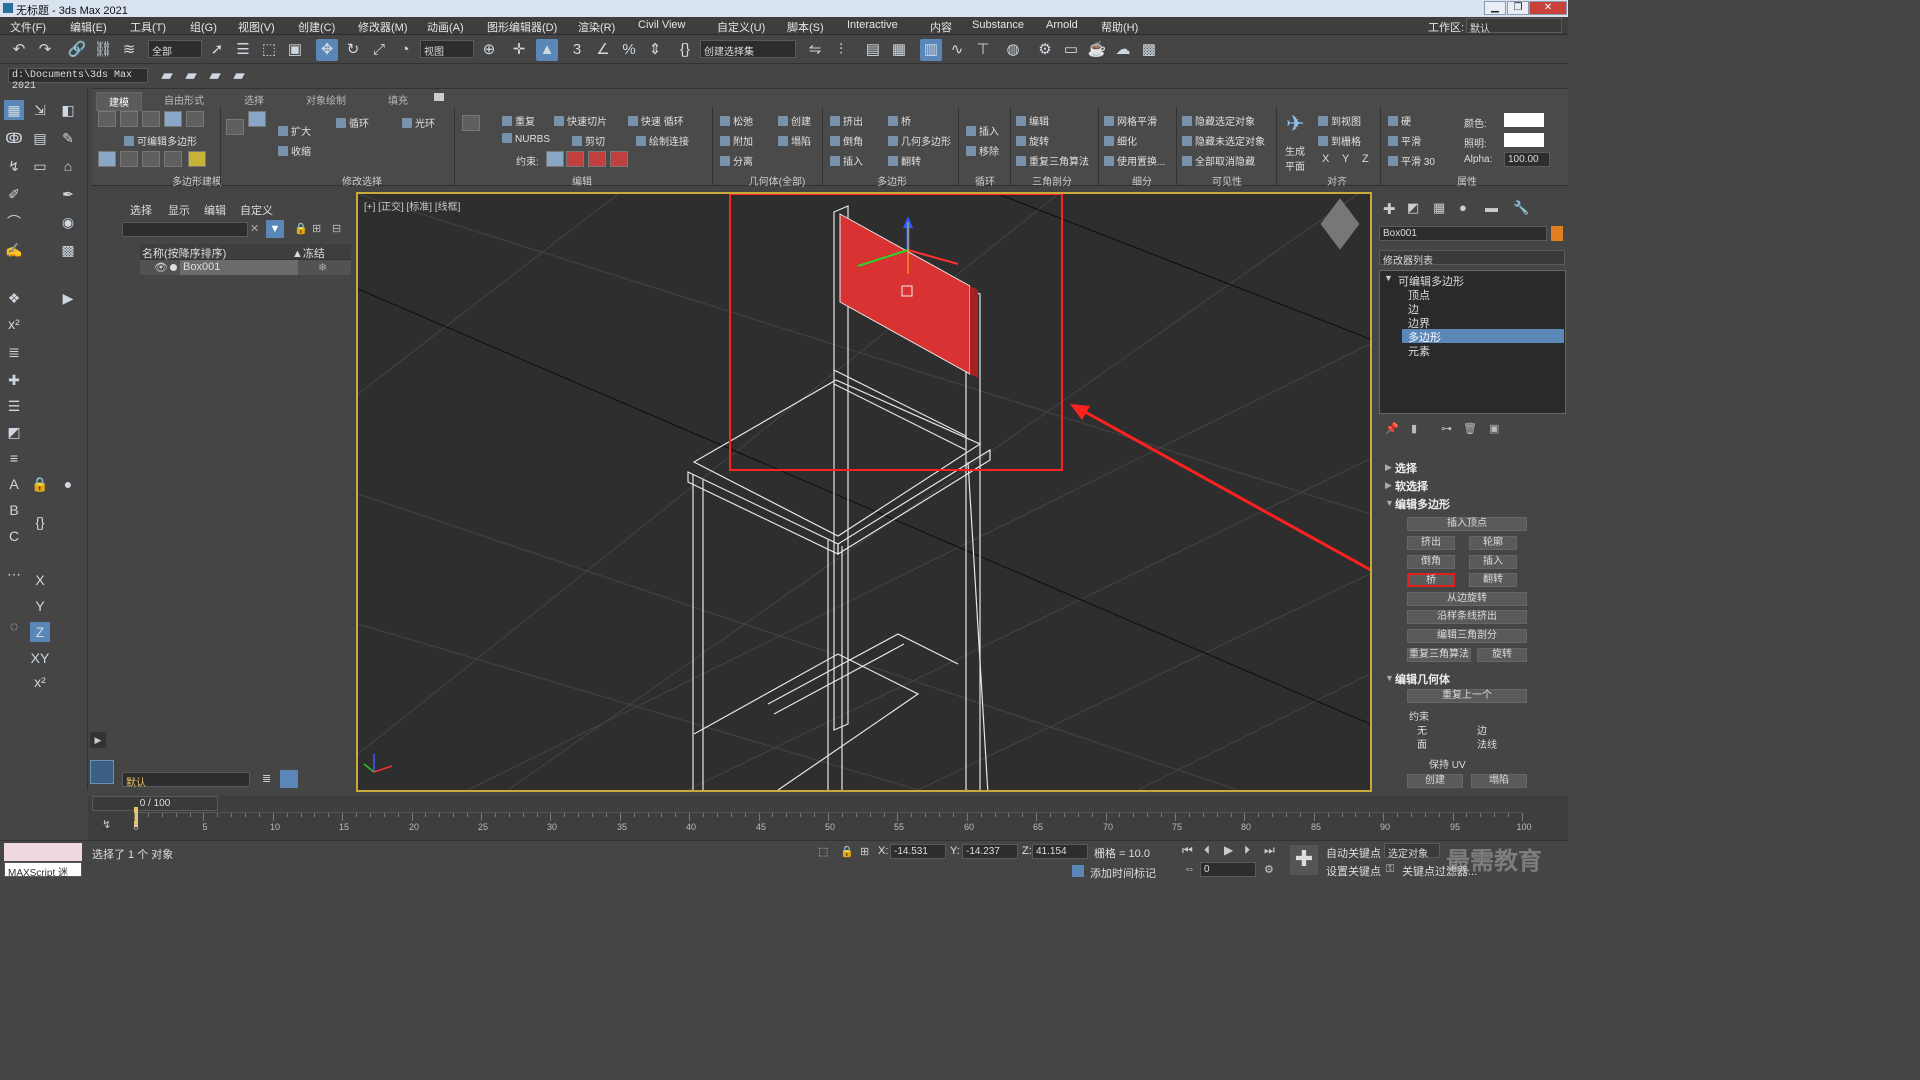  I want to click on menu-interactive: Interactive, so click(872, 25).